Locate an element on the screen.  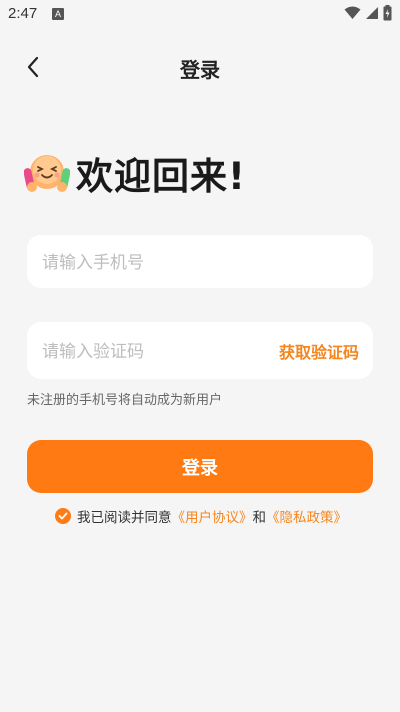
phone-input is located at coordinates (202, 262).